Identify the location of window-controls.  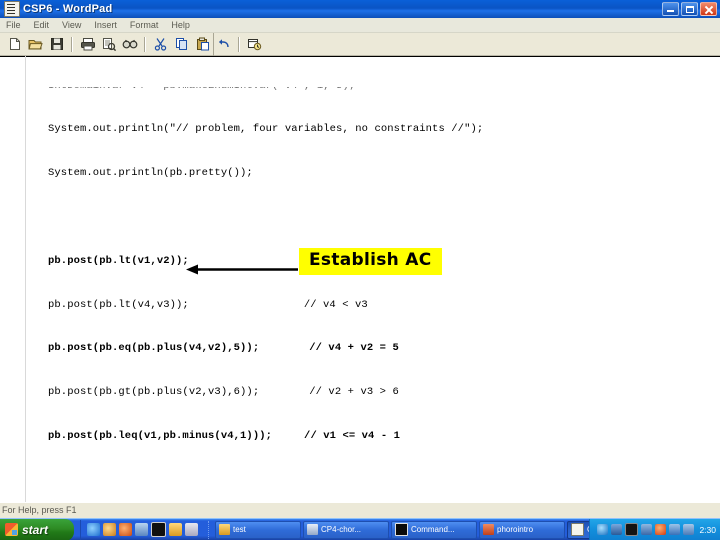
(691, 9).